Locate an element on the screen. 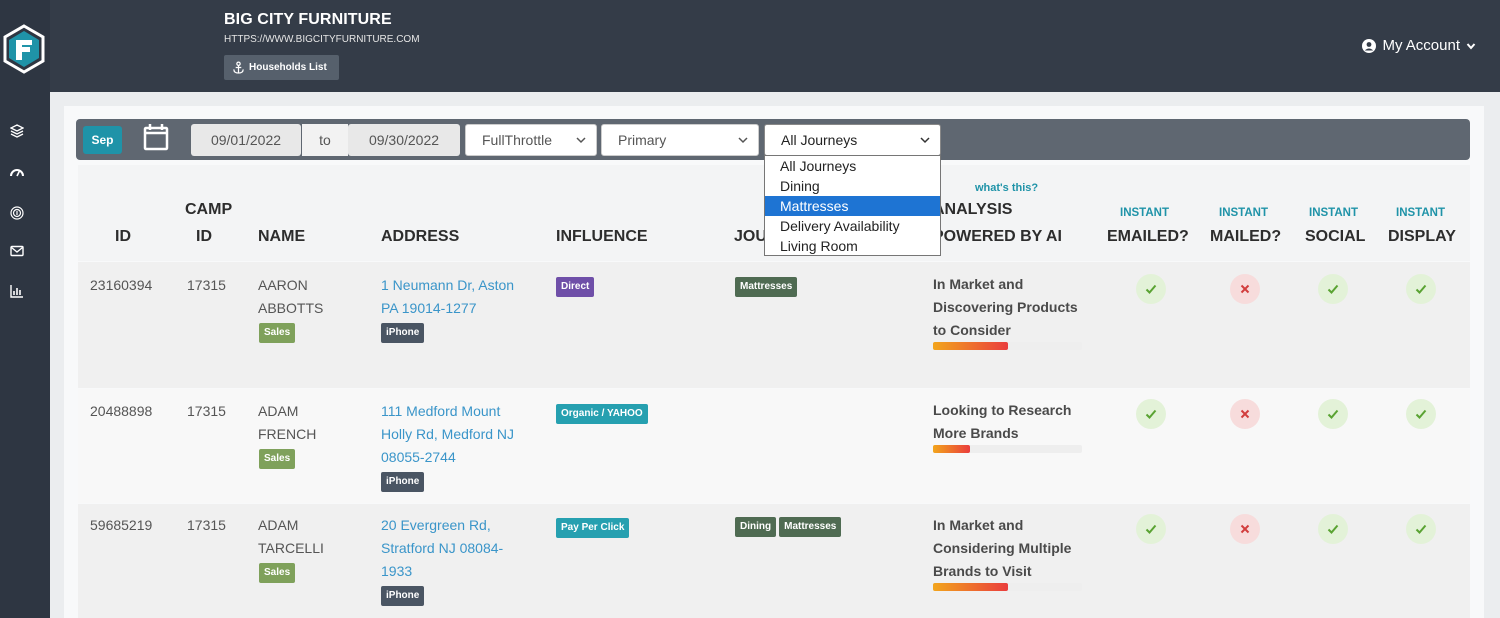 This screenshot has height=618, width=1500. col-id: ID is located at coordinates (123, 237).